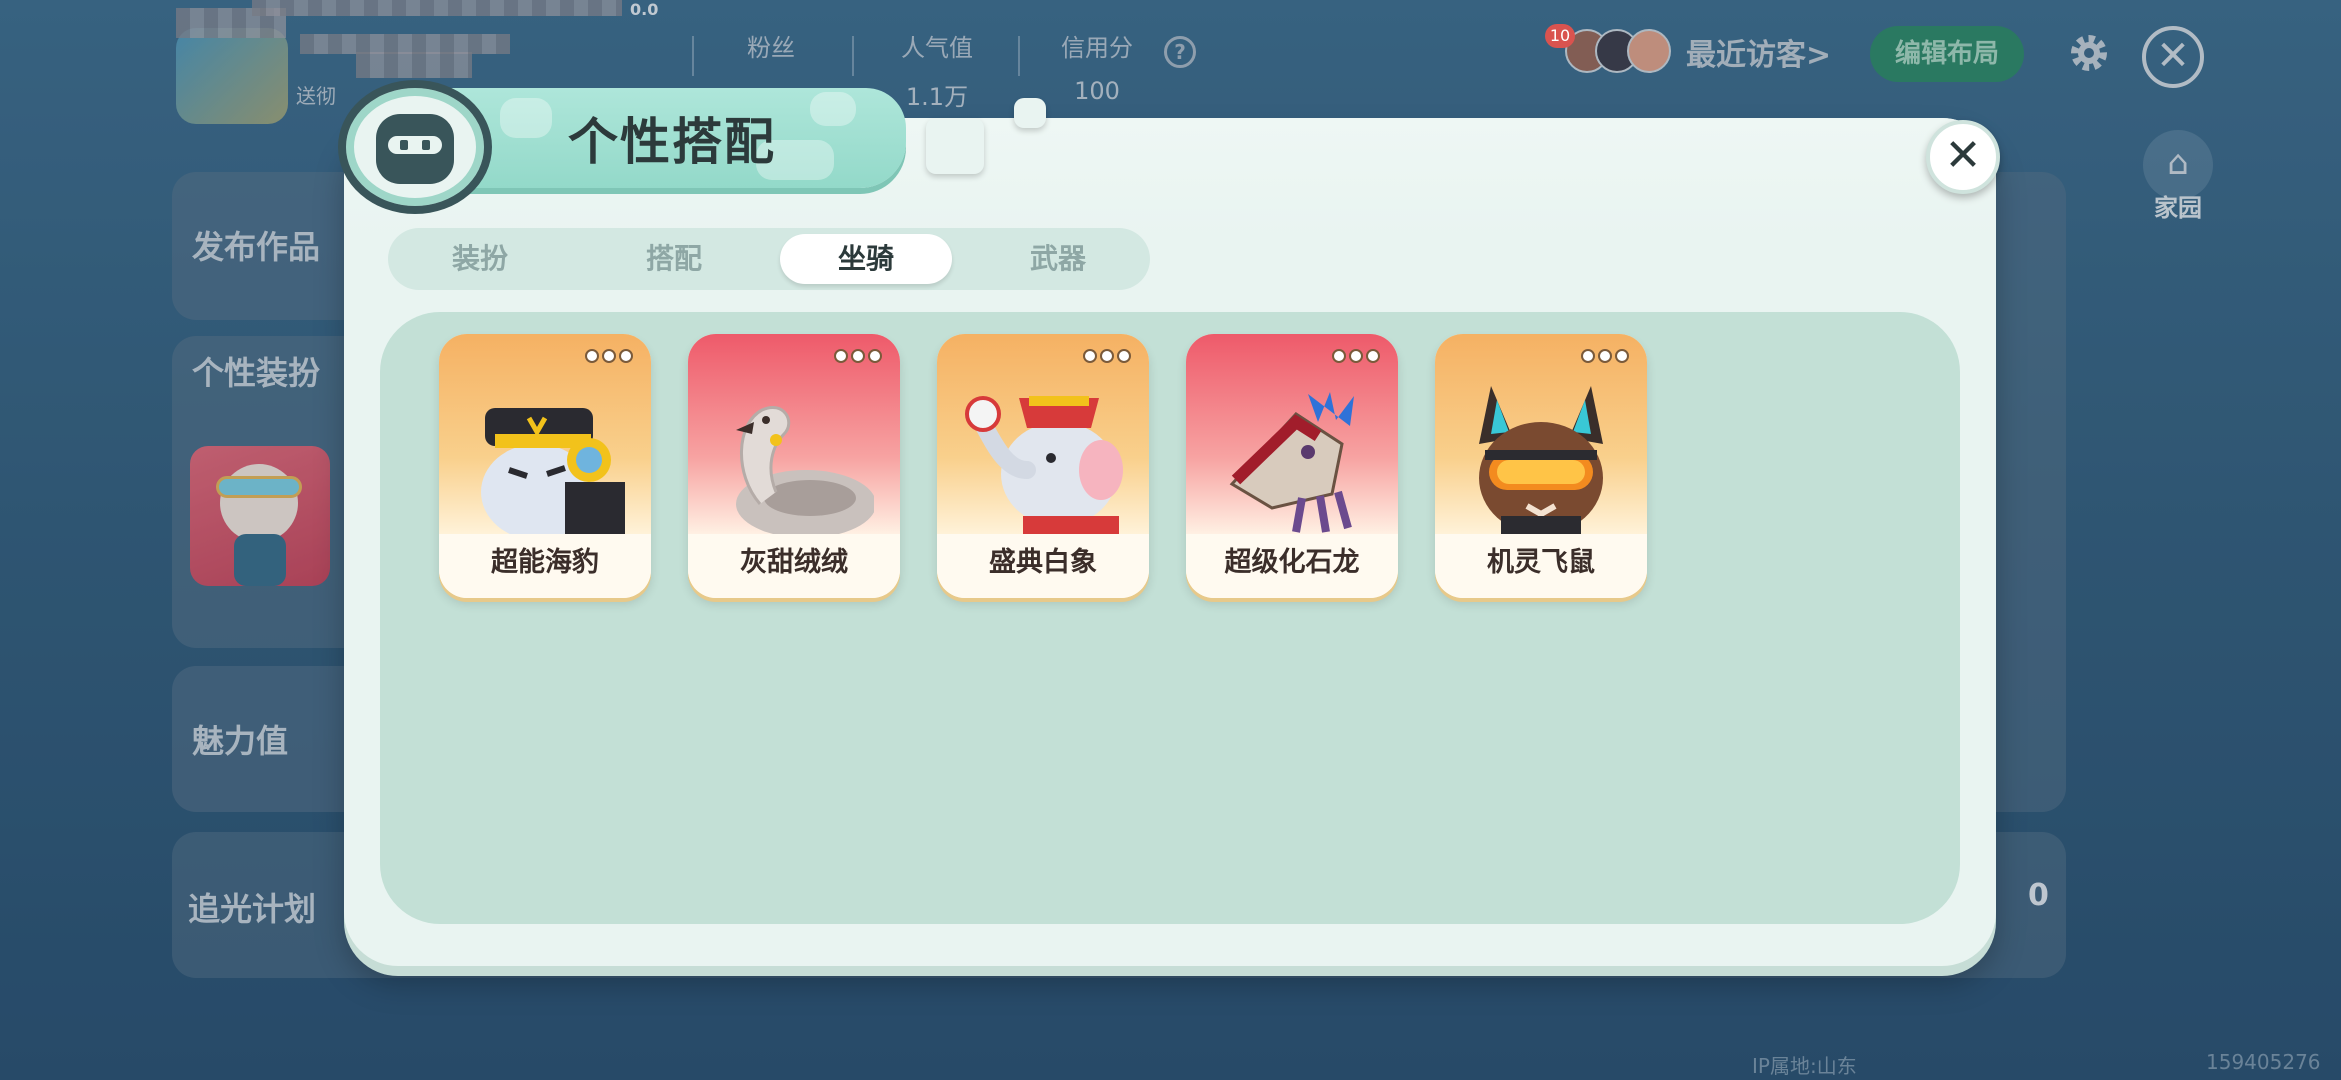 Image resolution: width=2341 pixels, height=1080 pixels. I want to click on gear-icon, so click(2089, 53).